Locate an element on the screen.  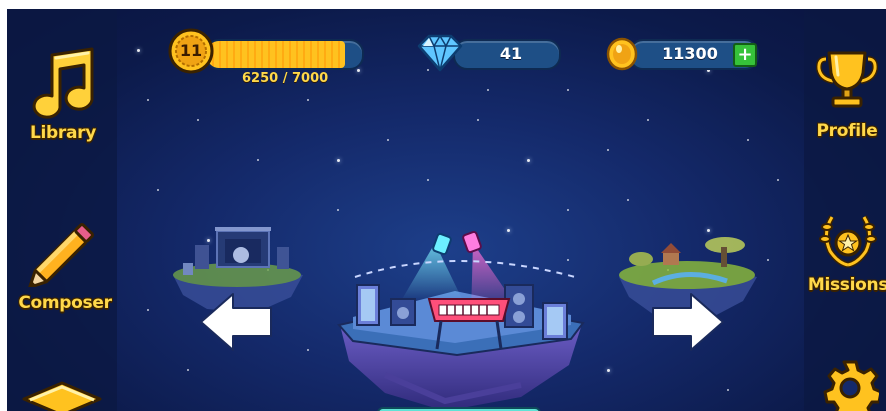
level-number: 11 is located at coordinates (191, 50).